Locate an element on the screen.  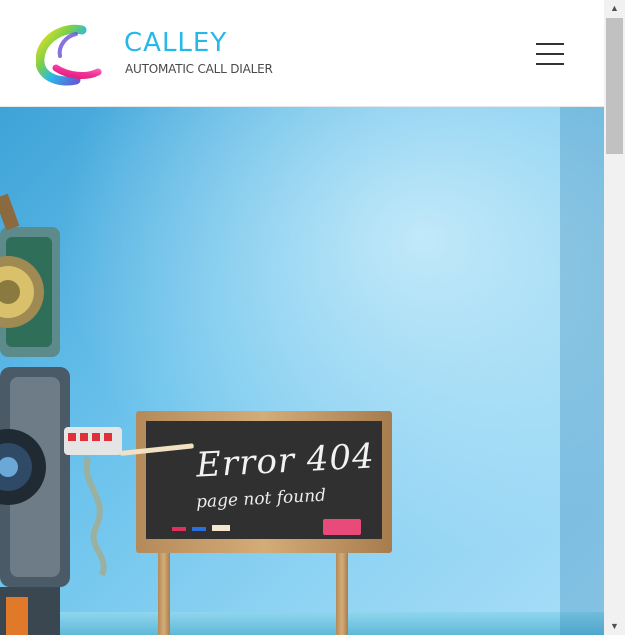
brand-name: CALLEY is located at coordinates (176, 43).